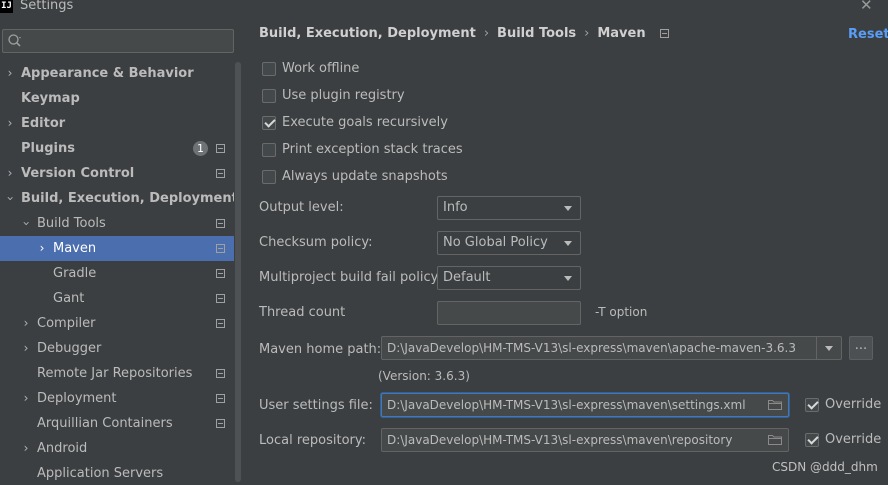  I want to click on divider, so click(816, 348).